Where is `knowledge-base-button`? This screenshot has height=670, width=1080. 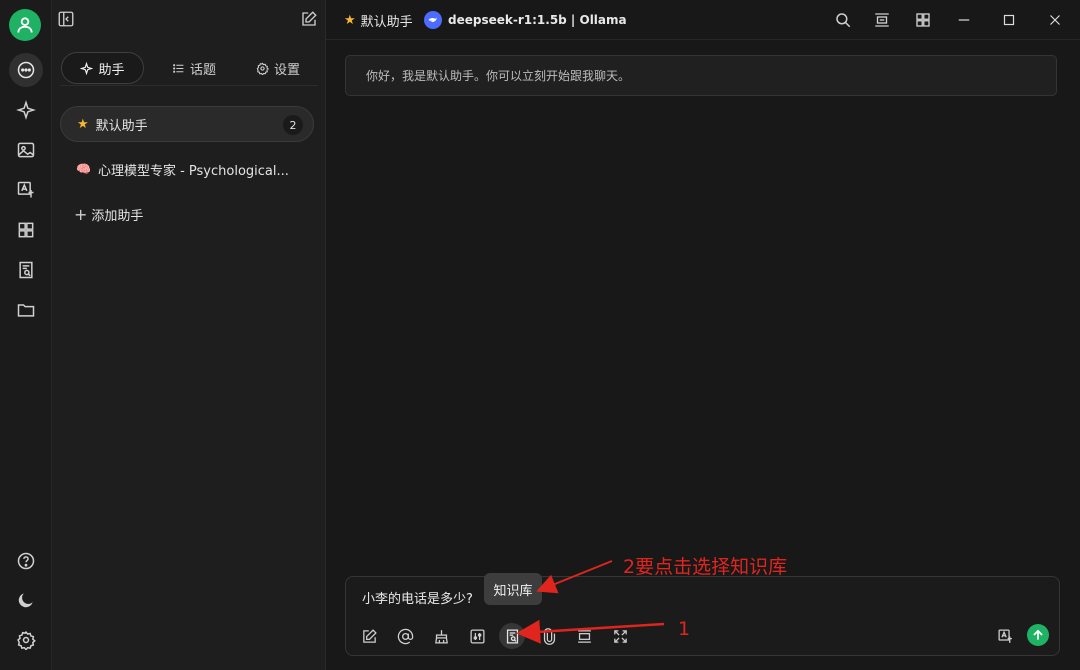
knowledge-base-button is located at coordinates (512, 636).